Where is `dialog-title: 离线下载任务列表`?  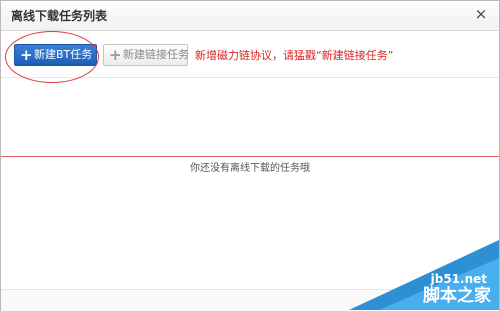
dialog-title: 离线下载任务列表 is located at coordinates (59, 16).